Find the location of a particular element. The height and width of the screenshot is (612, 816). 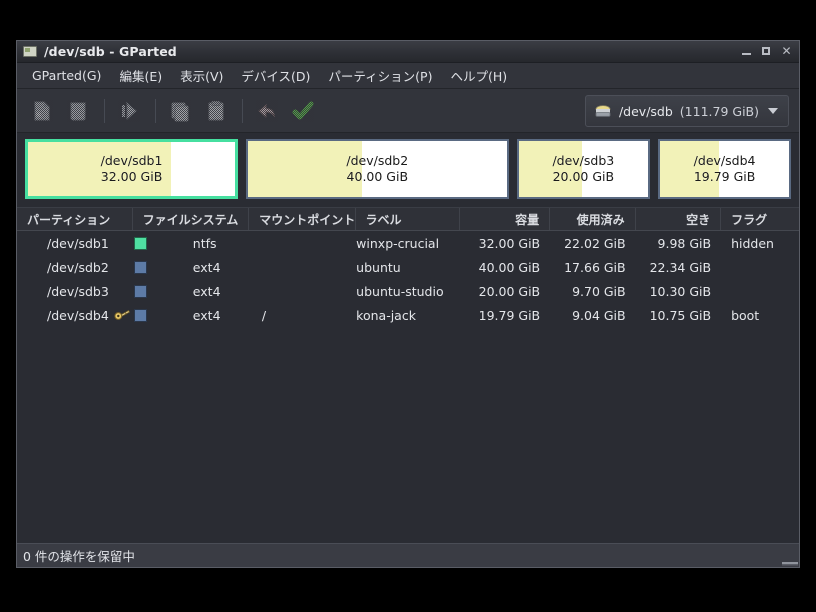

cell-partition: /dev/sdb3 is located at coordinates (75, 291).